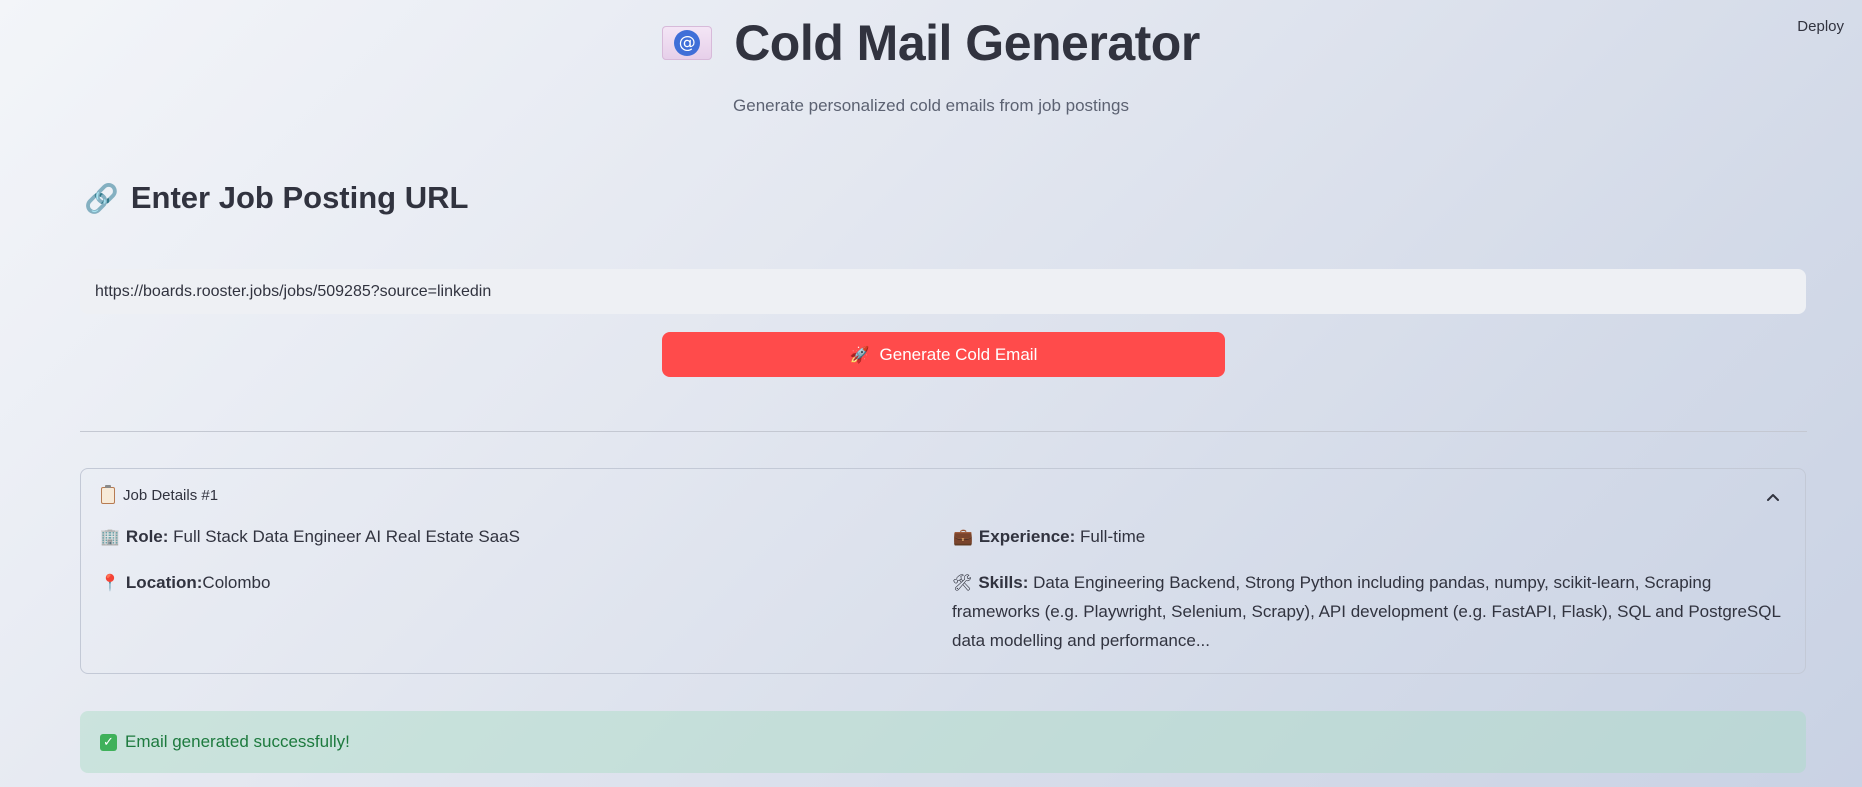  What do you see at coordinates (237, 741) in the screenshot?
I see `success-message: Email generated successfully!` at bounding box center [237, 741].